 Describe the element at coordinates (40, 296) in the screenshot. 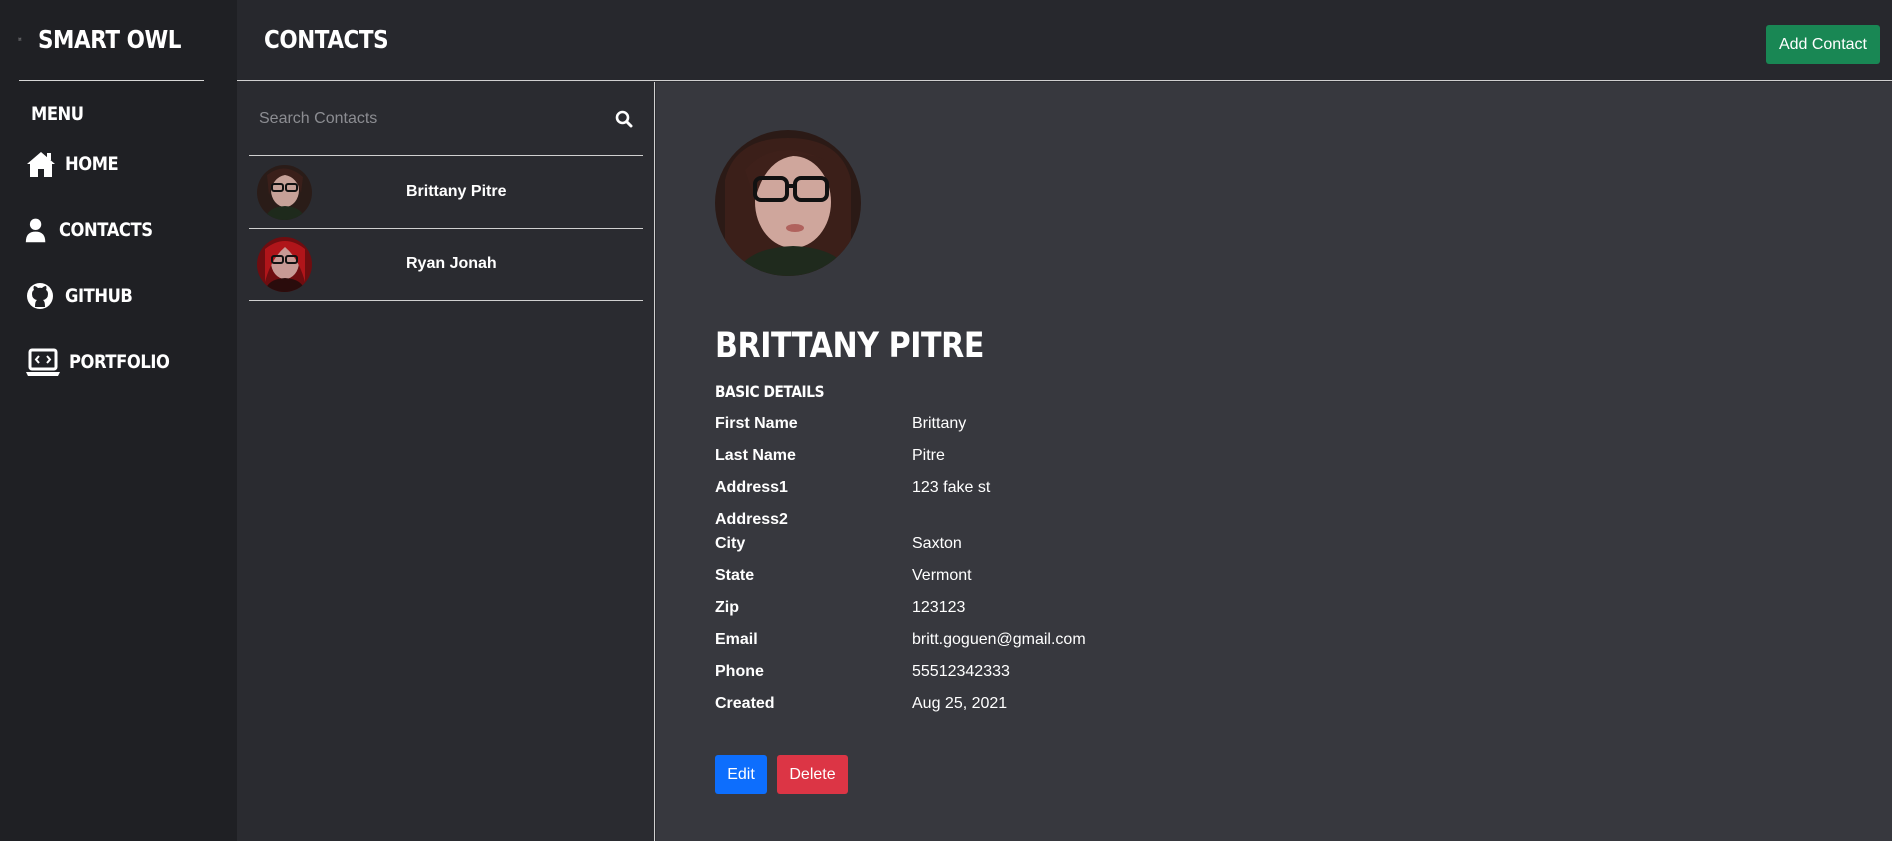

I see `github-icon` at that location.